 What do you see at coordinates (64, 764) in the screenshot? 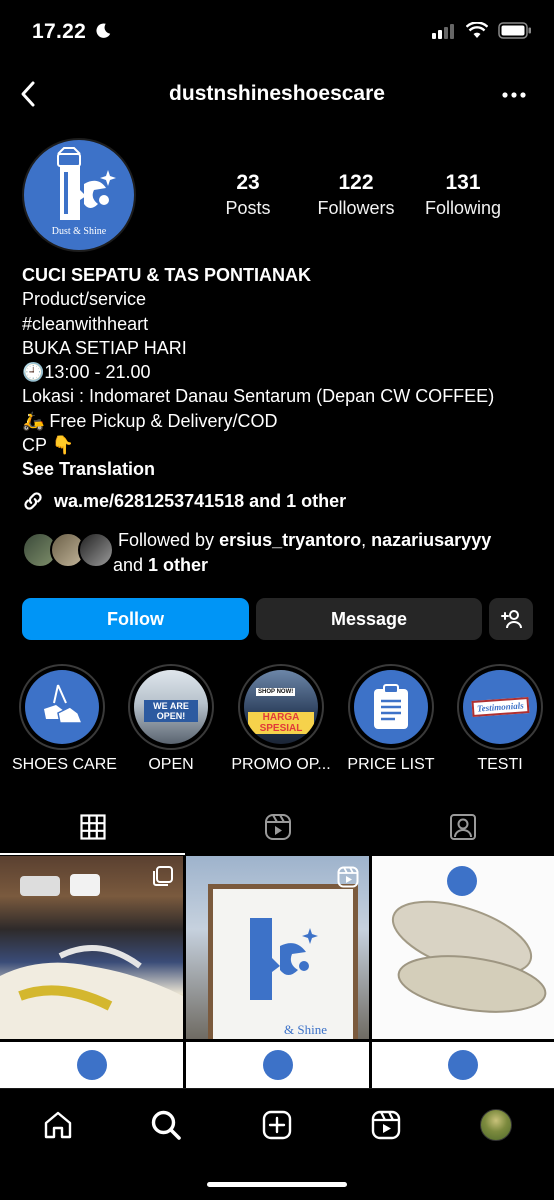
I see `highlight-label: SHOES CARE` at bounding box center [64, 764].